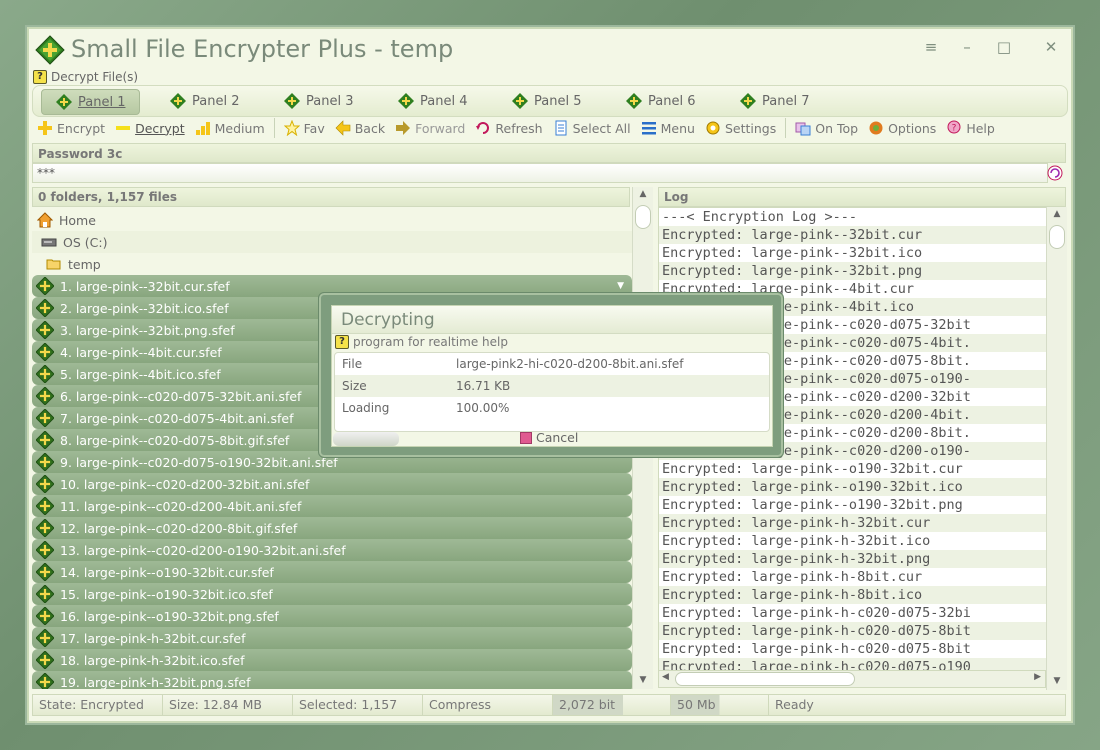 This screenshot has height=750, width=1100. What do you see at coordinates (366, 439) in the screenshot?
I see `progress-bar` at bounding box center [366, 439].